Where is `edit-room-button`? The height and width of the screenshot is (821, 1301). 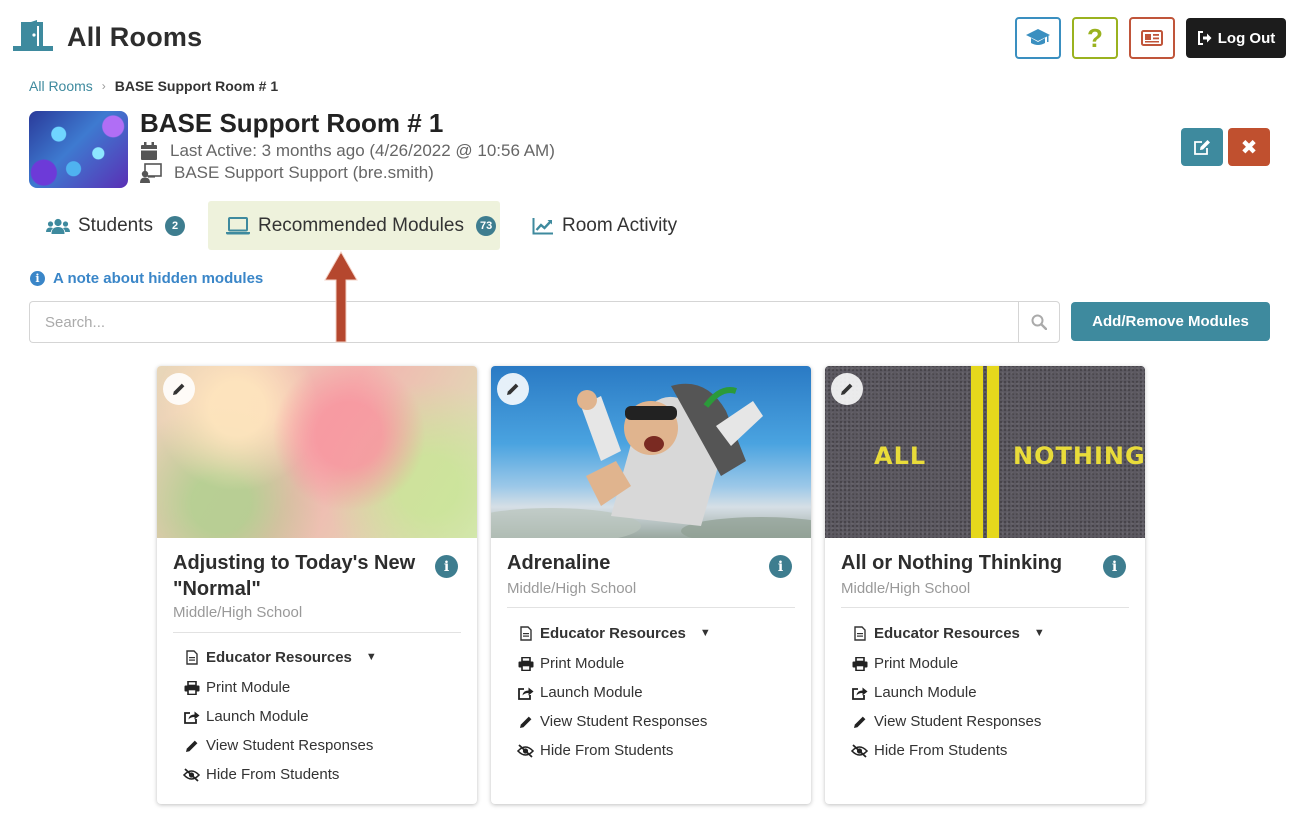
edit-room-button is located at coordinates (1202, 147).